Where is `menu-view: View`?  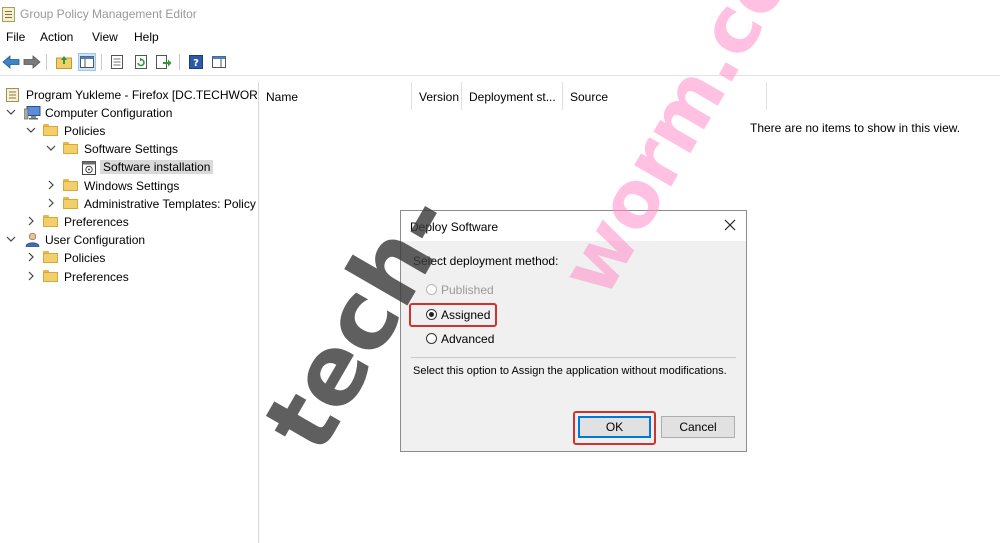
menu-view: View is located at coordinates (105, 37).